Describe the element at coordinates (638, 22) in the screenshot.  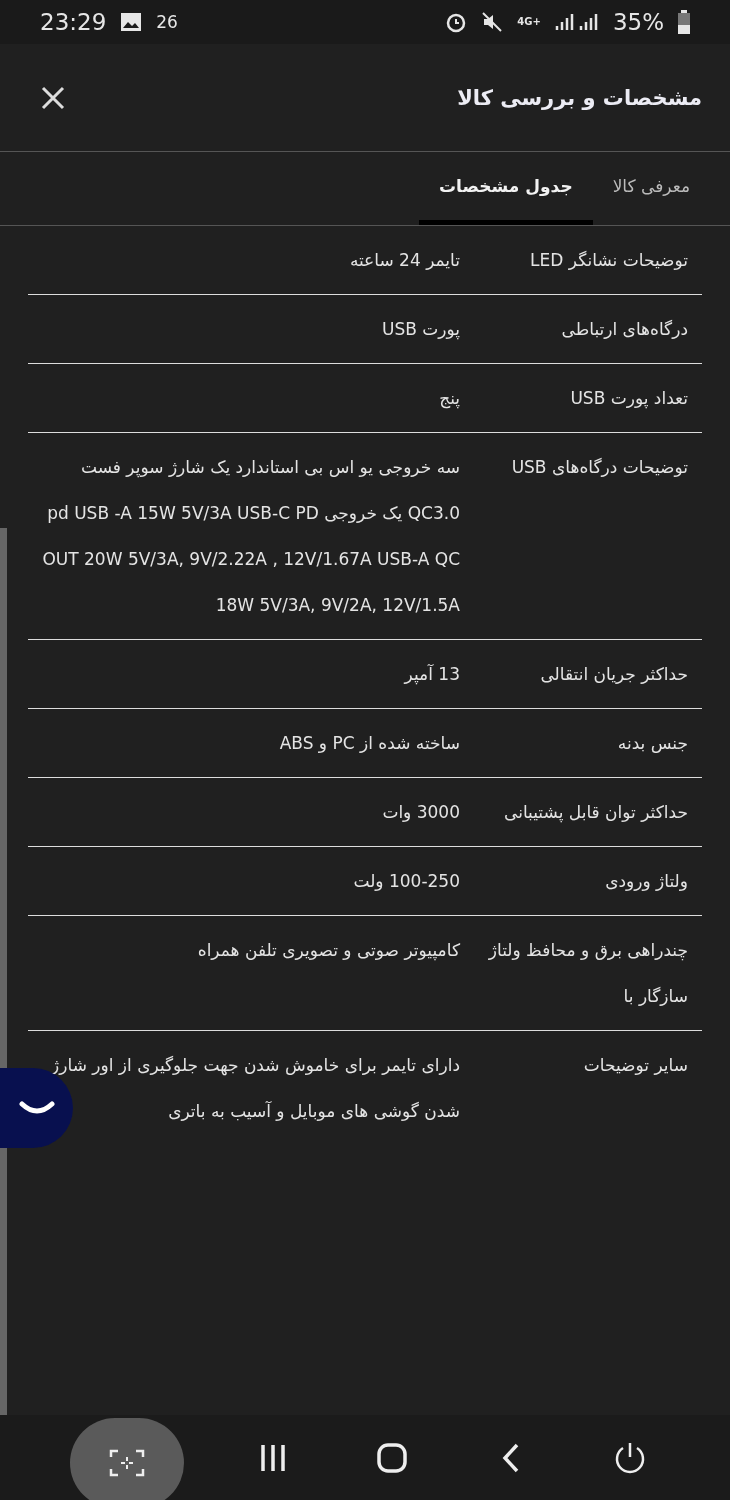
I see `battery-percent: 35%` at that location.